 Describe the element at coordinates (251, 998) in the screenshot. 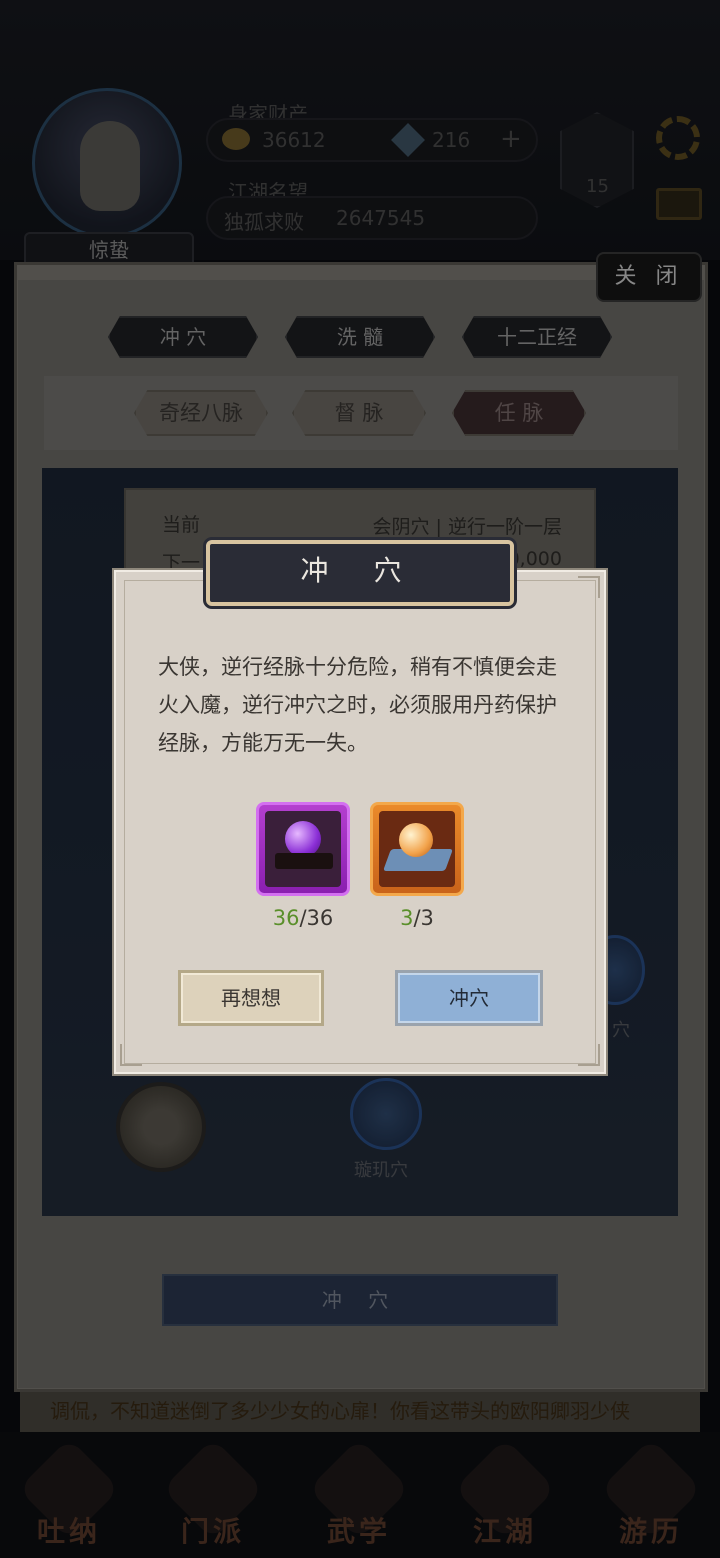

I see `cancel-button: 再想想` at that location.